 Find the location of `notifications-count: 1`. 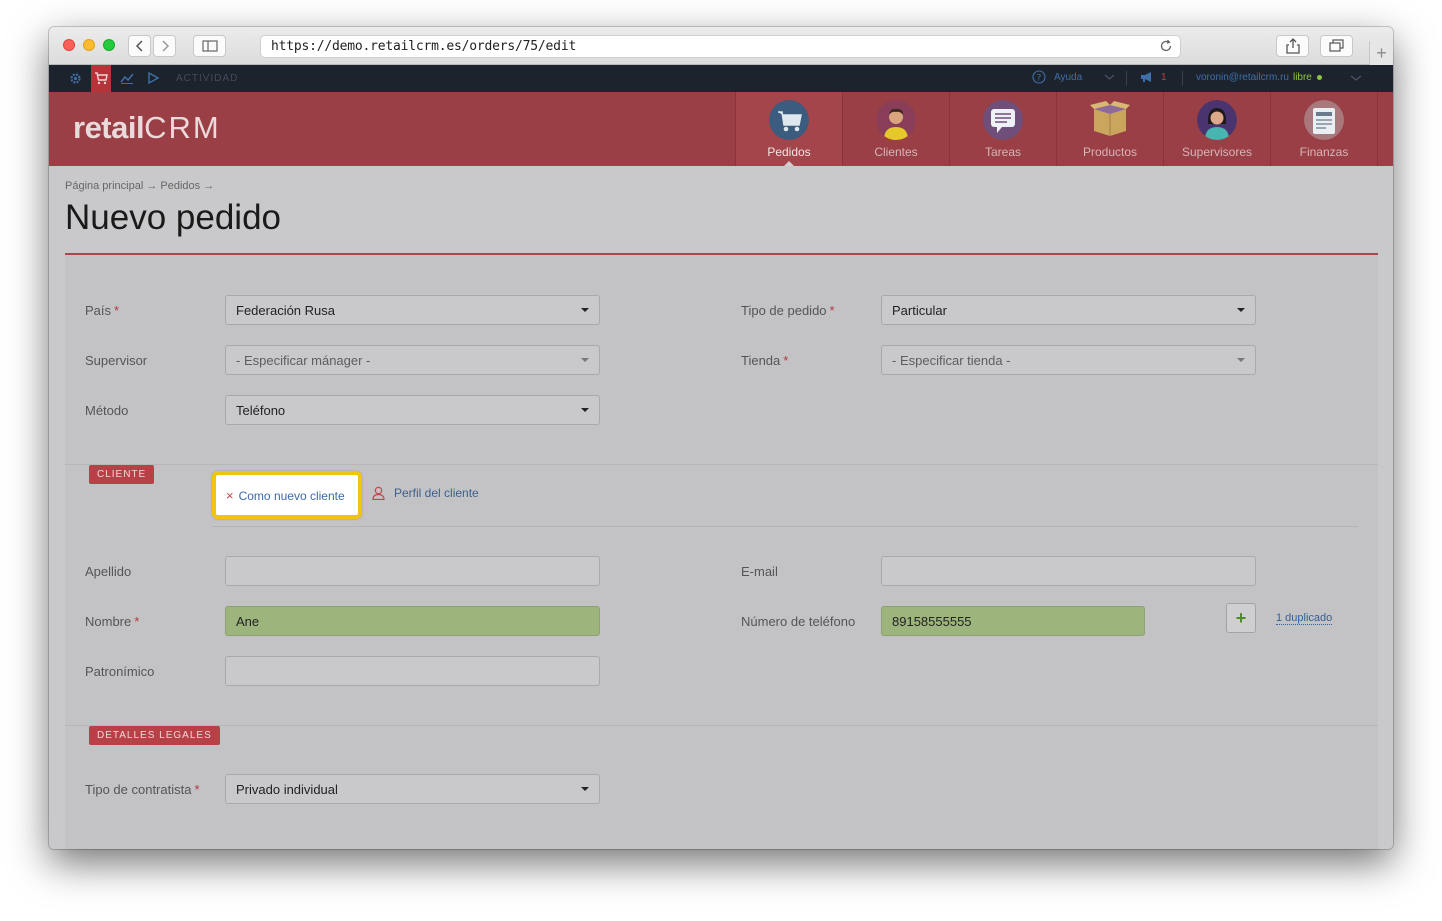

notifications-count: 1 is located at coordinates (1164, 77).